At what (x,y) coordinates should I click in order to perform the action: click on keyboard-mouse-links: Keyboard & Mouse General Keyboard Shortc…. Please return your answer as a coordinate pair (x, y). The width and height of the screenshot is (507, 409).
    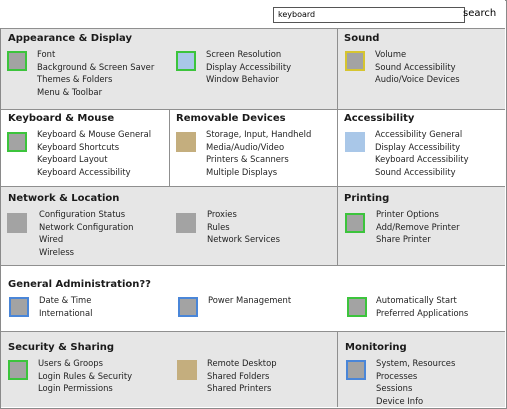
    Looking at the image, I should click on (94, 153).